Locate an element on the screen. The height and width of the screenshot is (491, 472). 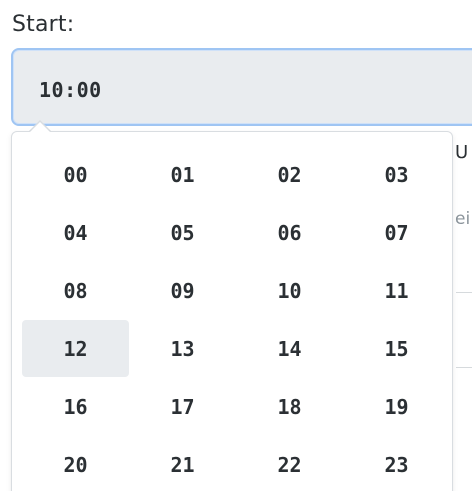
hour-option-08: 08 is located at coordinates (75, 290).